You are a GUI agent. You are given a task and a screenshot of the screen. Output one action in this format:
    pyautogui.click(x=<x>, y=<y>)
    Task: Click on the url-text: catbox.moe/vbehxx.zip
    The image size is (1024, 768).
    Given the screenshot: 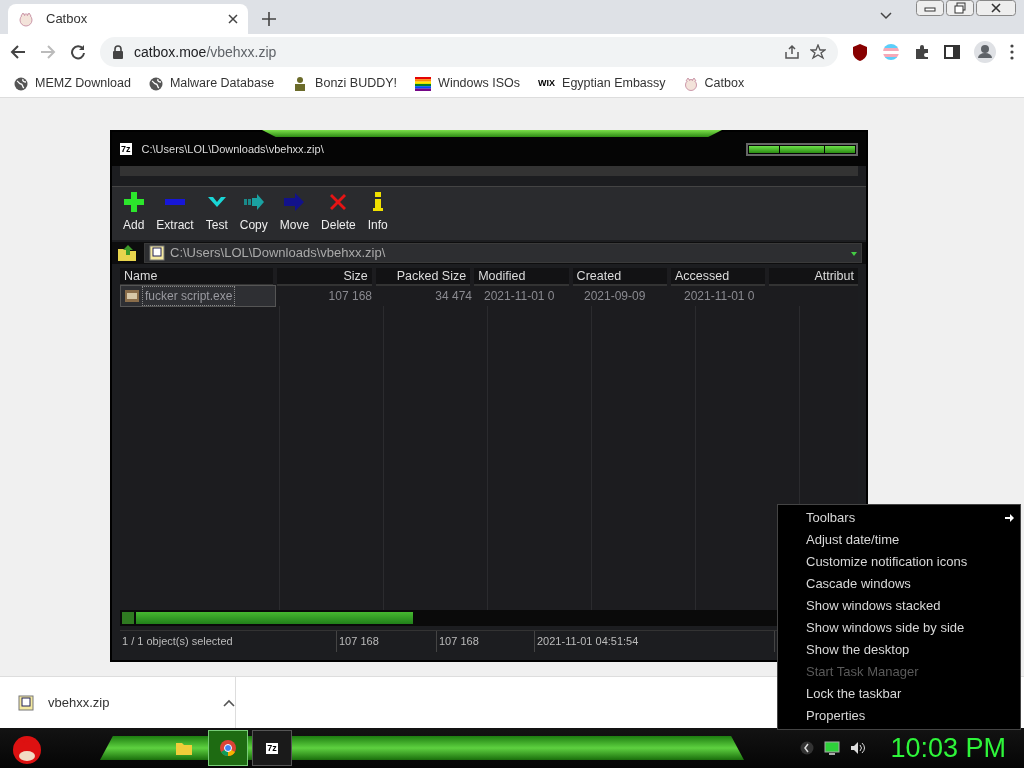 What is the action you would take?
    pyautogui.click(x=205, y=52)
    